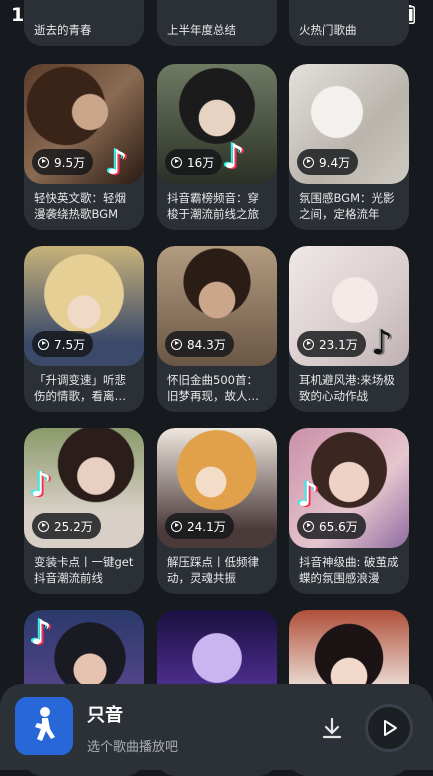 This screenshot has width=433, height=776. I want to click on playlist-card-partial: 火热门歌曲, so click(349, 23).